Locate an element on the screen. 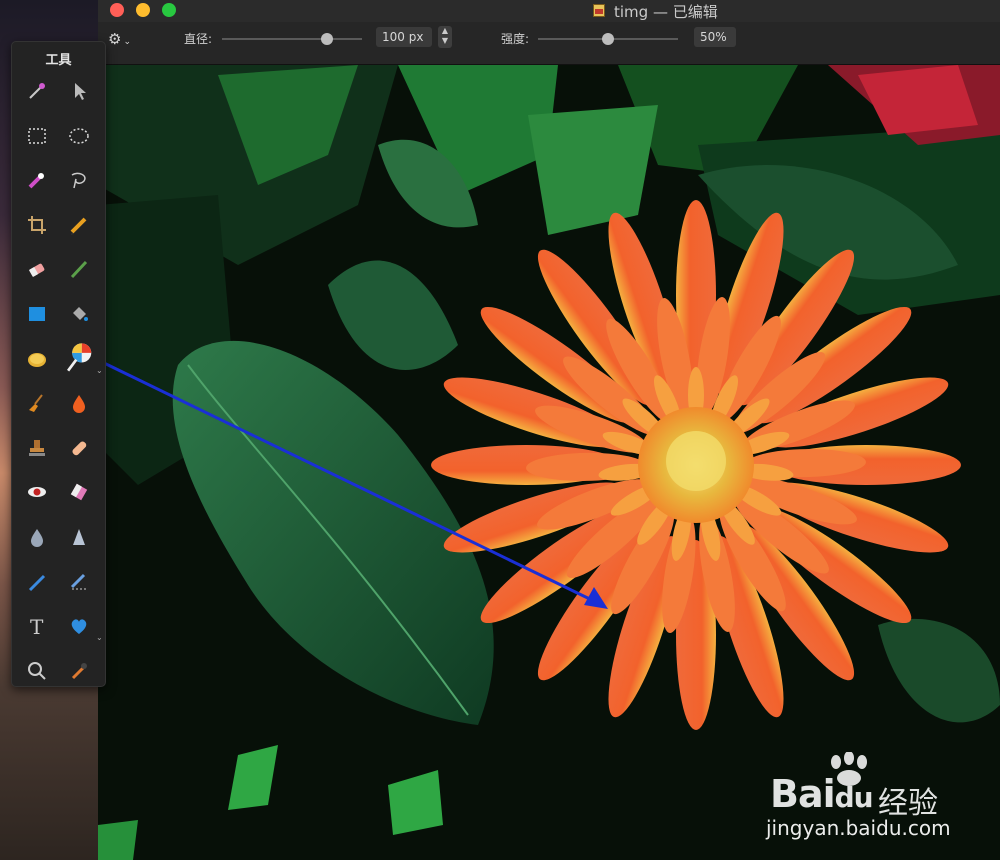 This screenshot has height=860, width=1000. arrow-pointer-icon is located at coordinates (79, 91).